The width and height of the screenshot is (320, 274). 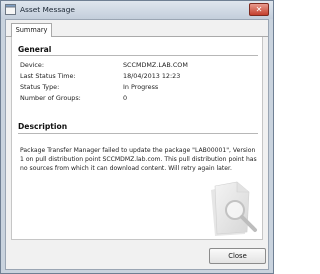 I want to click on description-divider, so click(x=138, y=133).